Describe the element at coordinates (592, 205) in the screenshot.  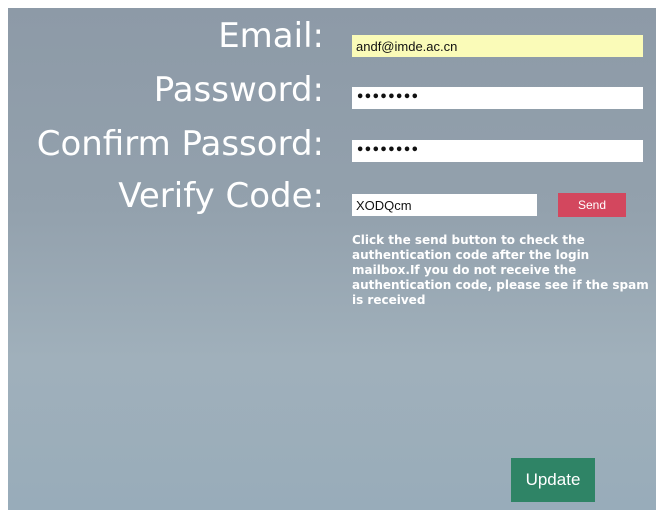
I see `send-button: Send` at that location.